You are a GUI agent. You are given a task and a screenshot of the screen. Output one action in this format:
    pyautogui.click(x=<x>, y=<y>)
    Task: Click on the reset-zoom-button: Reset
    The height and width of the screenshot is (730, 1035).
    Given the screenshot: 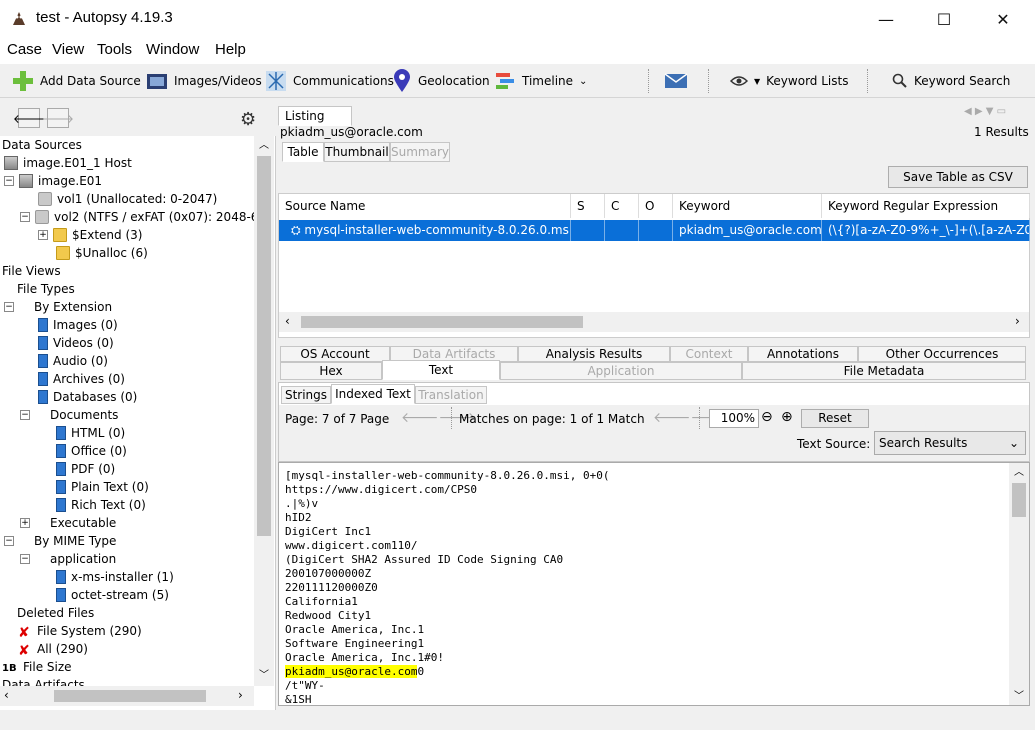 What is the action you would take?
    pyautogui.click(x=835, y=418)
    